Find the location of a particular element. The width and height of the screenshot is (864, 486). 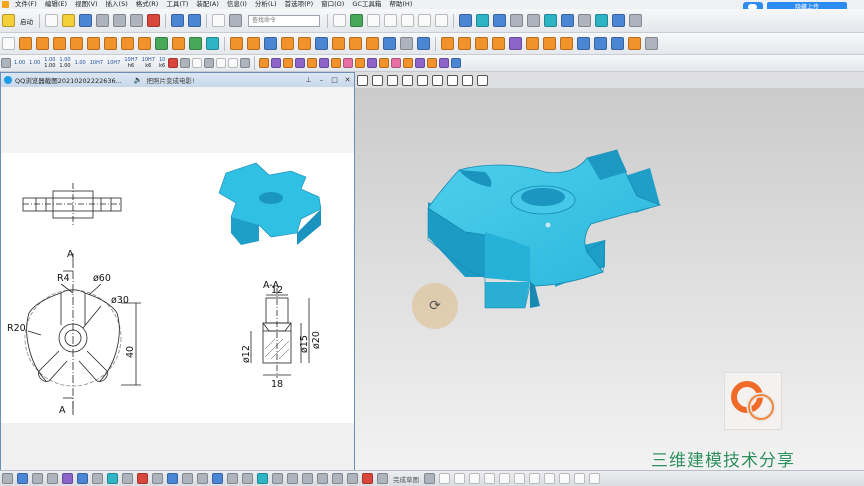

view-settings-icon is located at coordinates (456, 63).